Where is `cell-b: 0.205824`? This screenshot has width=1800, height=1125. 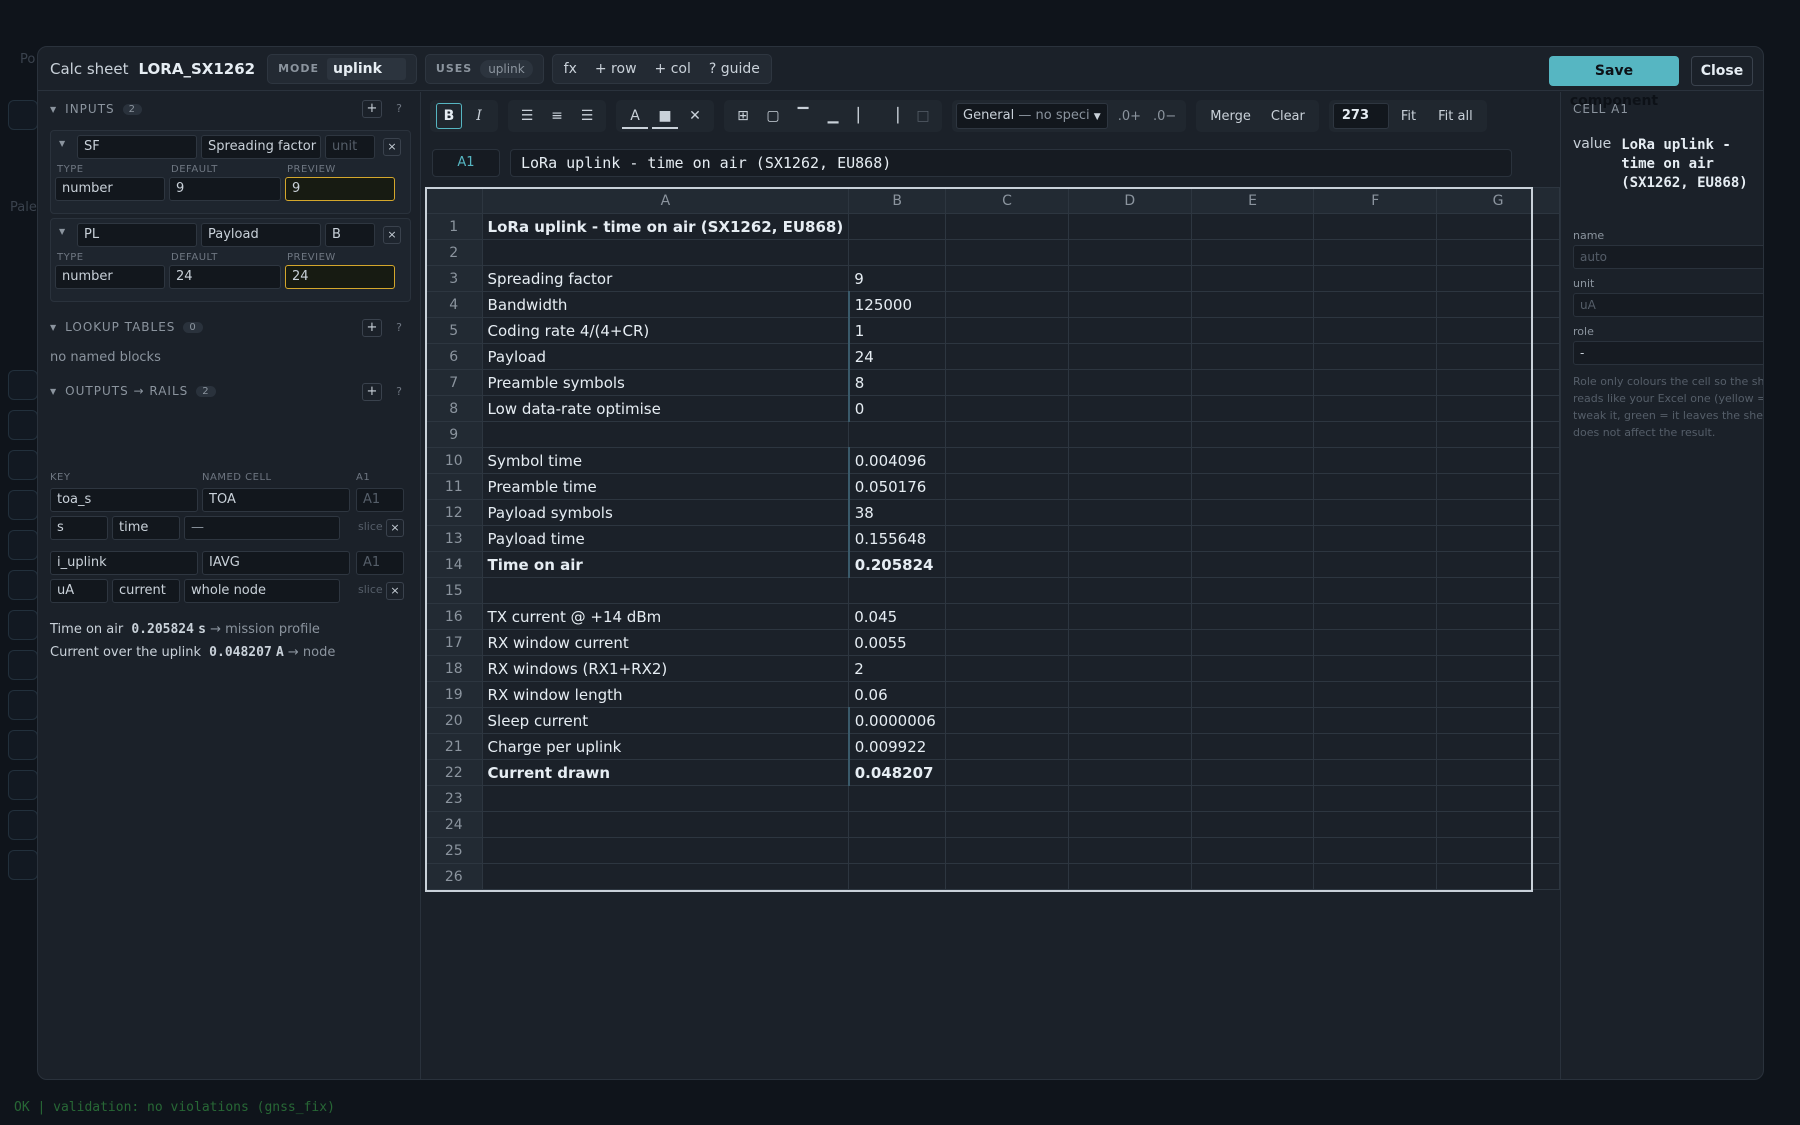 cell-b: 0.205824 is located at coordinates (897, 564).